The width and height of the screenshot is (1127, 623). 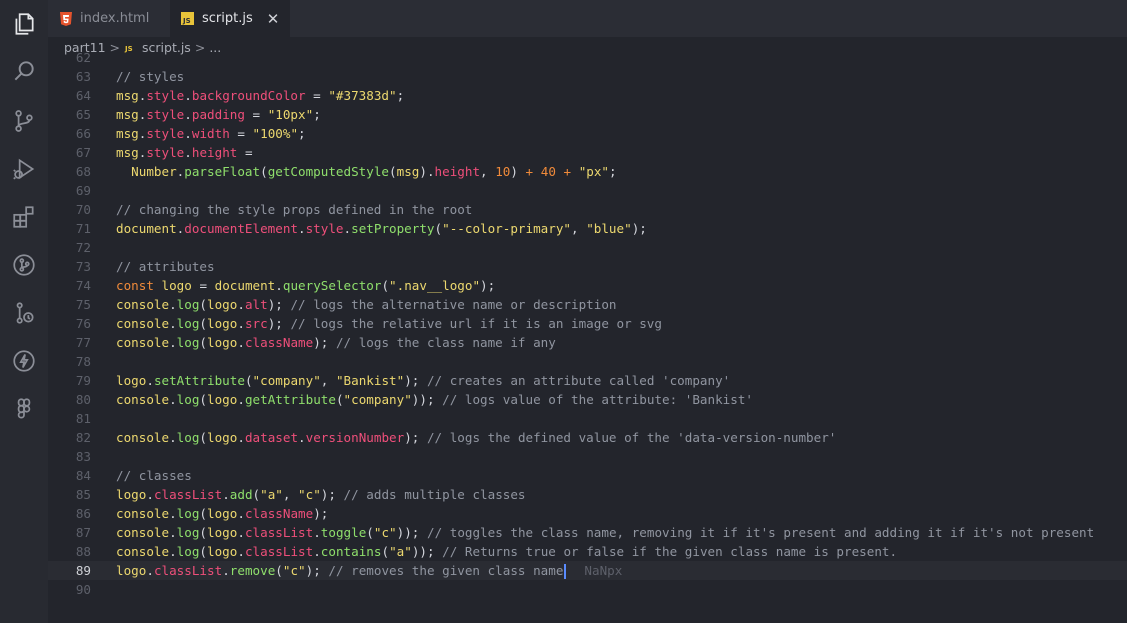 I want to click on line-number: 80, so click(x=83, y=399).